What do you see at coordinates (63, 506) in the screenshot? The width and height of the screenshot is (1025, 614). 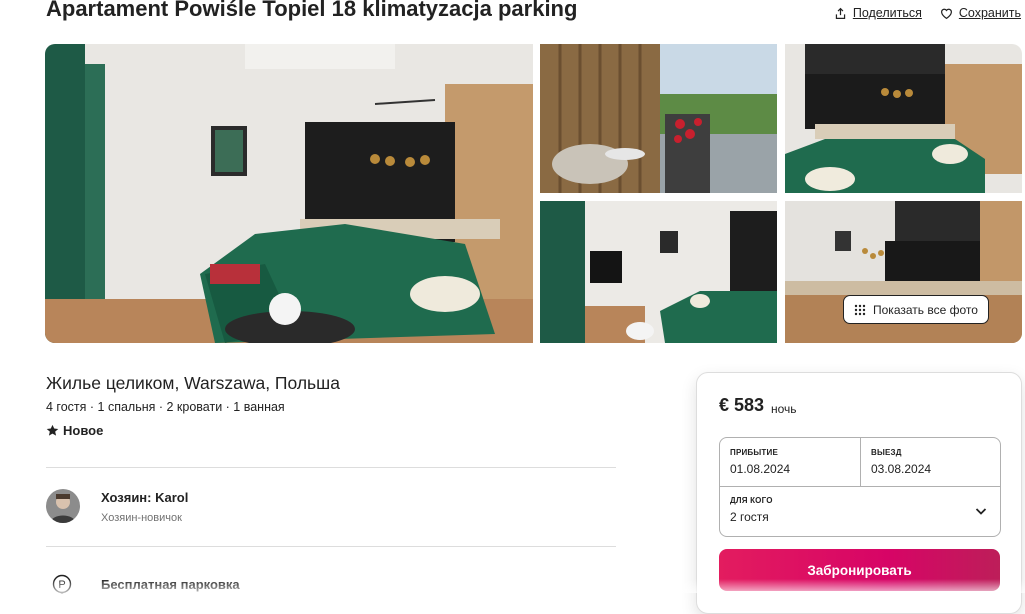 I see `host-avatar` at bounding box center [63, 506].